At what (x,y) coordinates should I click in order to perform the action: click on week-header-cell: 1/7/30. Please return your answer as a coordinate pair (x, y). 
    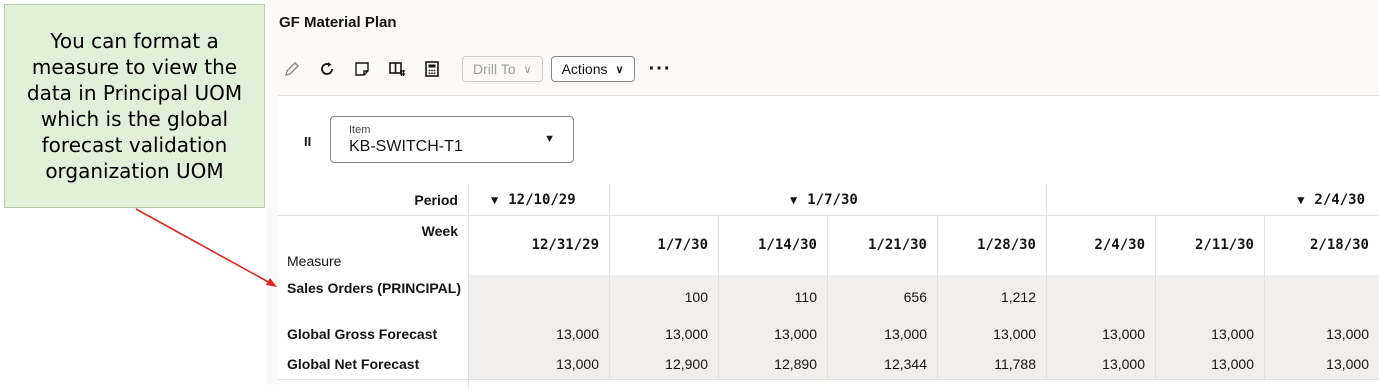
    Looking at the image, I should click on (664, 245).